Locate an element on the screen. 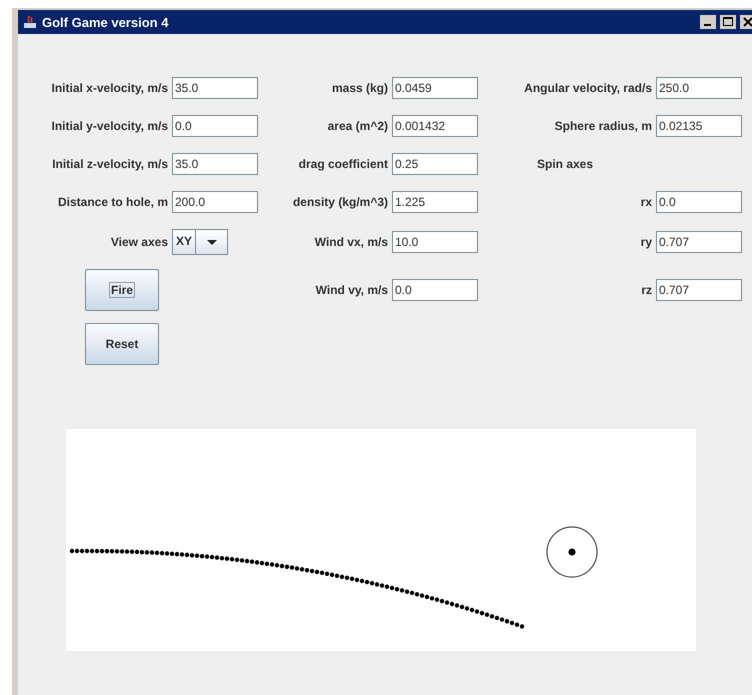 The width and height of the screenshot is (752, 695). field-label: Wind vy, m/s is located at coordinates (352, 290).